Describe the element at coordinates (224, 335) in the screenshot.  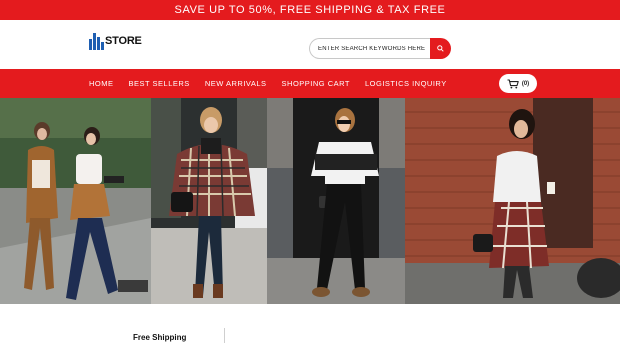
I see `feature-divider` at that location.